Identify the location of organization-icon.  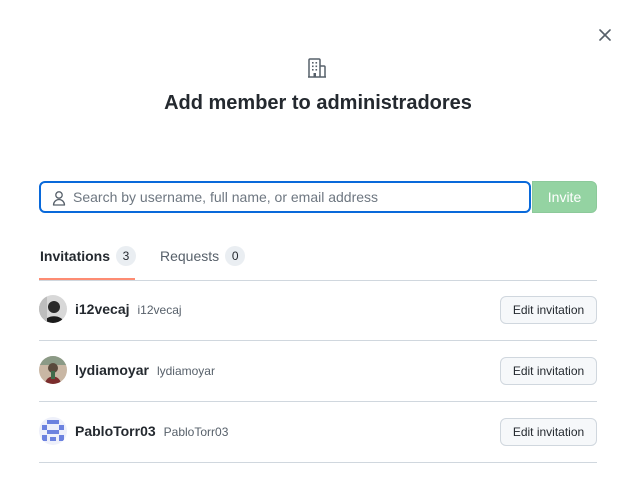
(317, 68).